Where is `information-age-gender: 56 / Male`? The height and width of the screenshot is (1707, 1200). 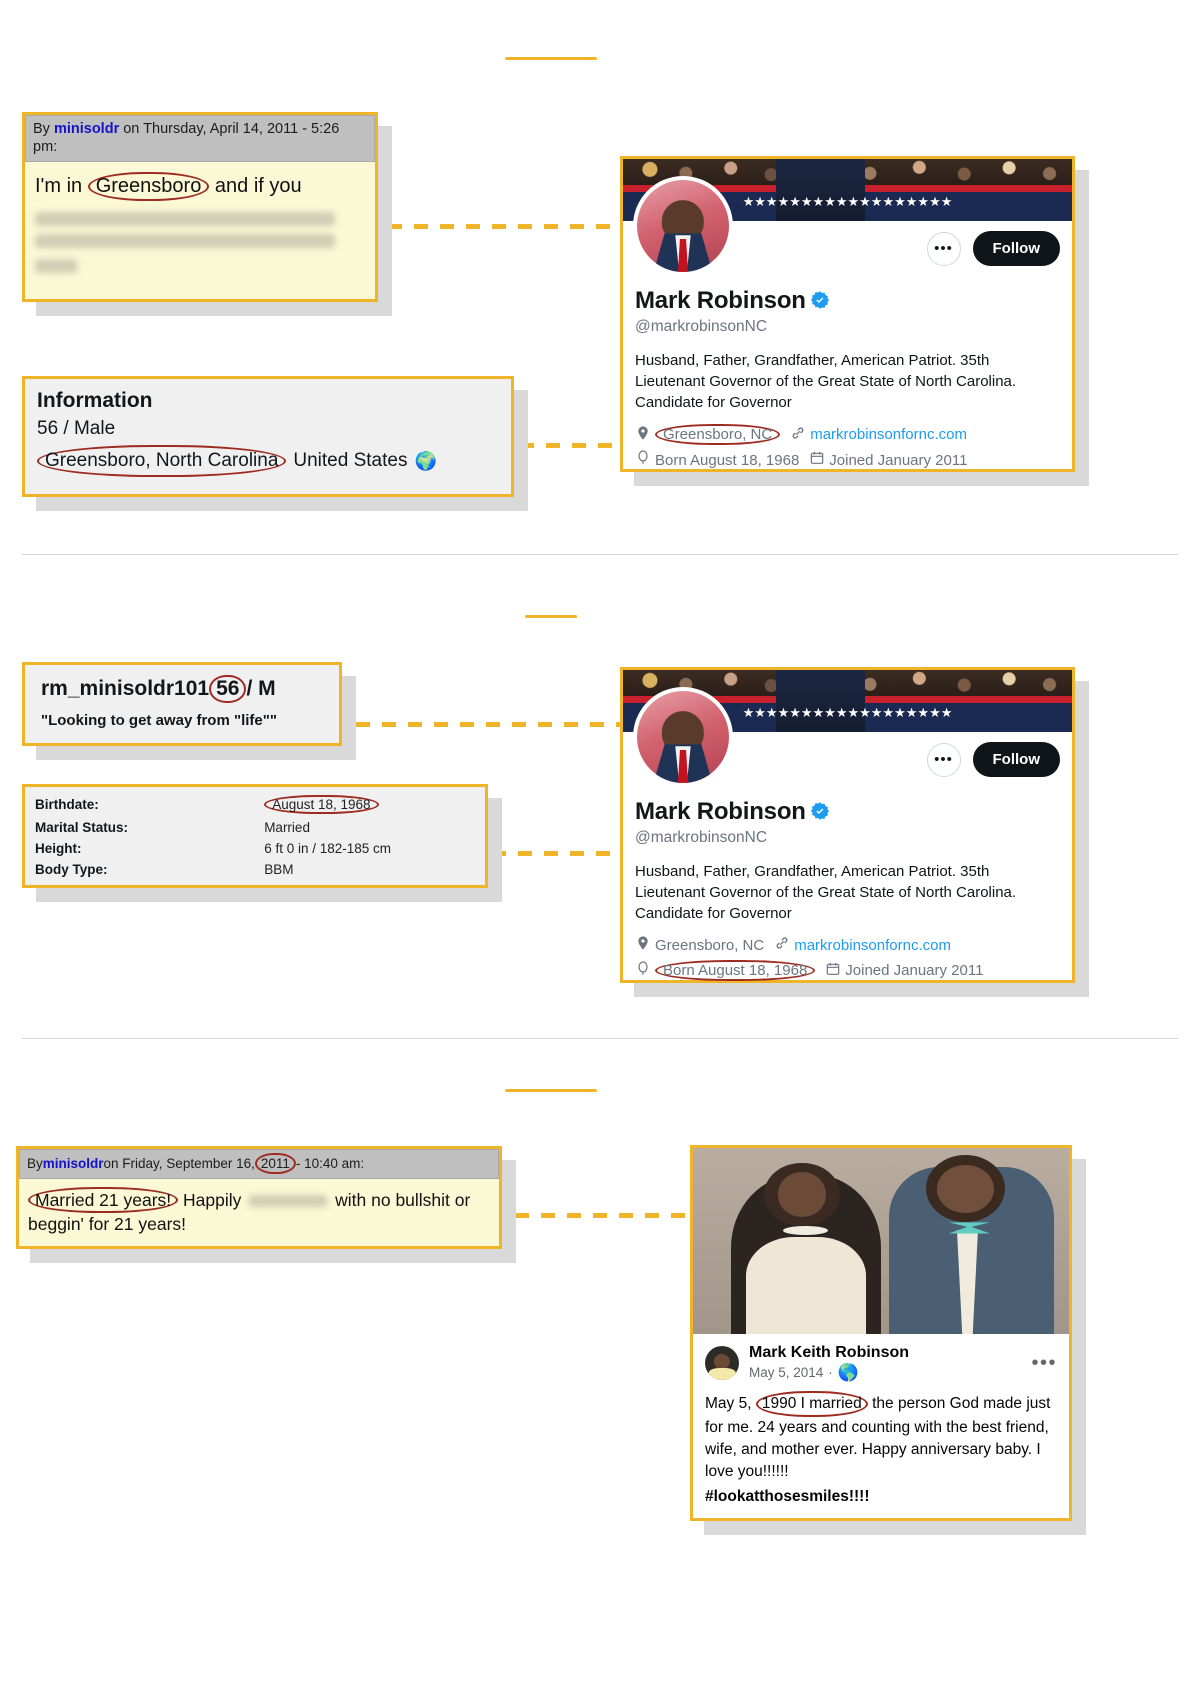 information-age-gender: 56 / Male is located at coordinates (76, 428).